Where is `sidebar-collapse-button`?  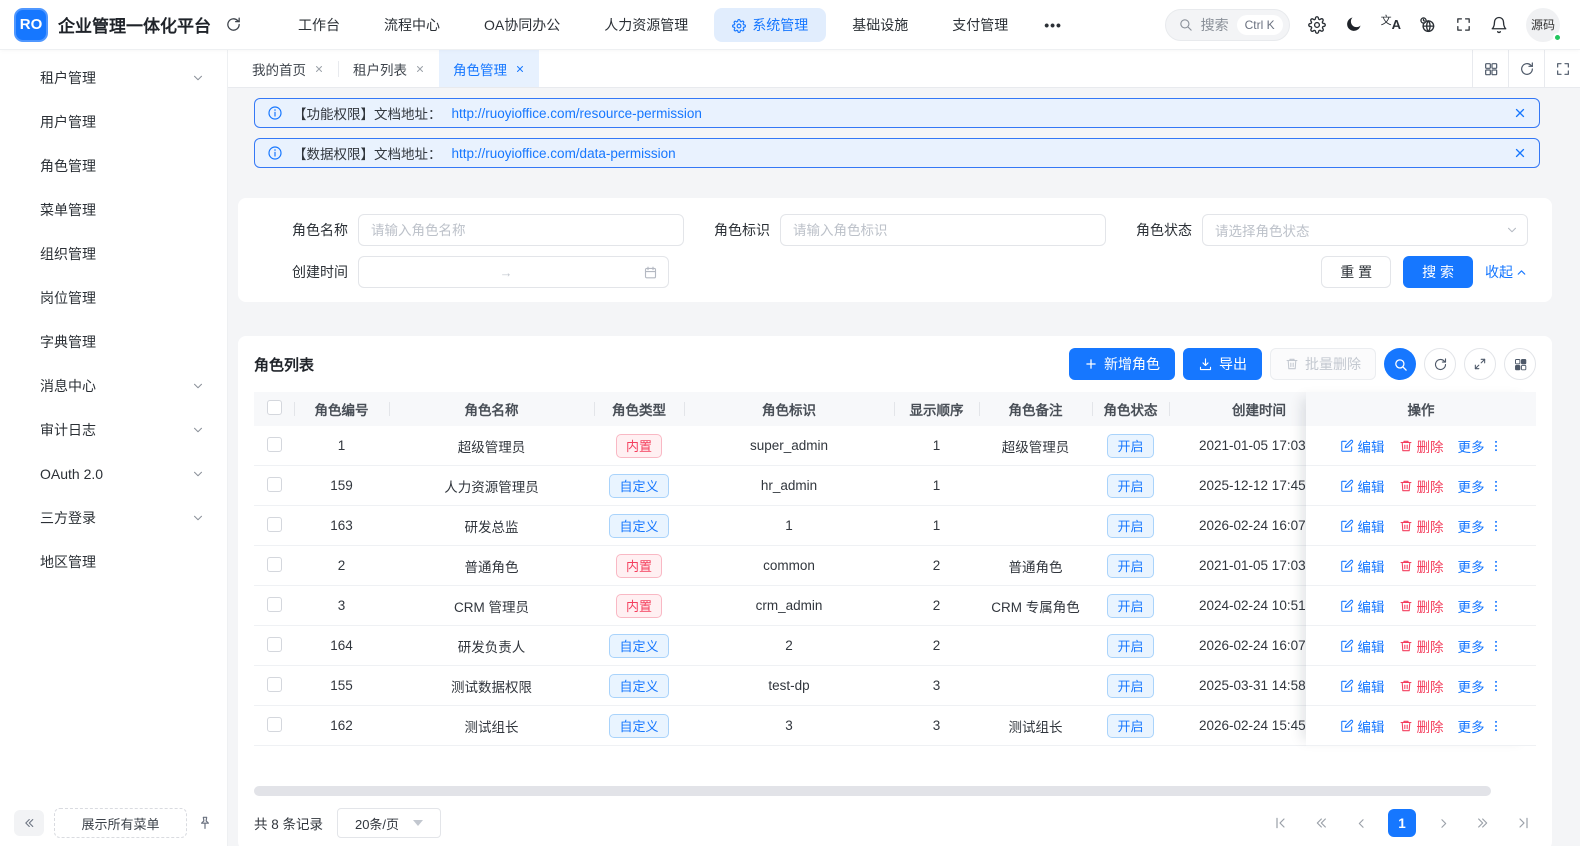
sidebar-collapse-button is located at coordinates (29, 823).